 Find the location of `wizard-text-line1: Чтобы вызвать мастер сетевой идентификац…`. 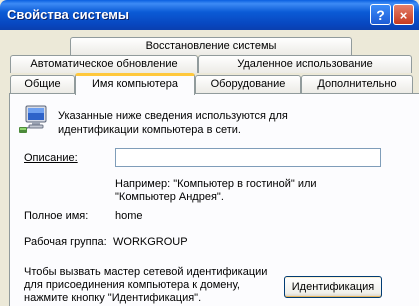

wizard-text-line1: Чтобы вызвать мастер сетевой идентификац… is located at coordinates (146, 272).